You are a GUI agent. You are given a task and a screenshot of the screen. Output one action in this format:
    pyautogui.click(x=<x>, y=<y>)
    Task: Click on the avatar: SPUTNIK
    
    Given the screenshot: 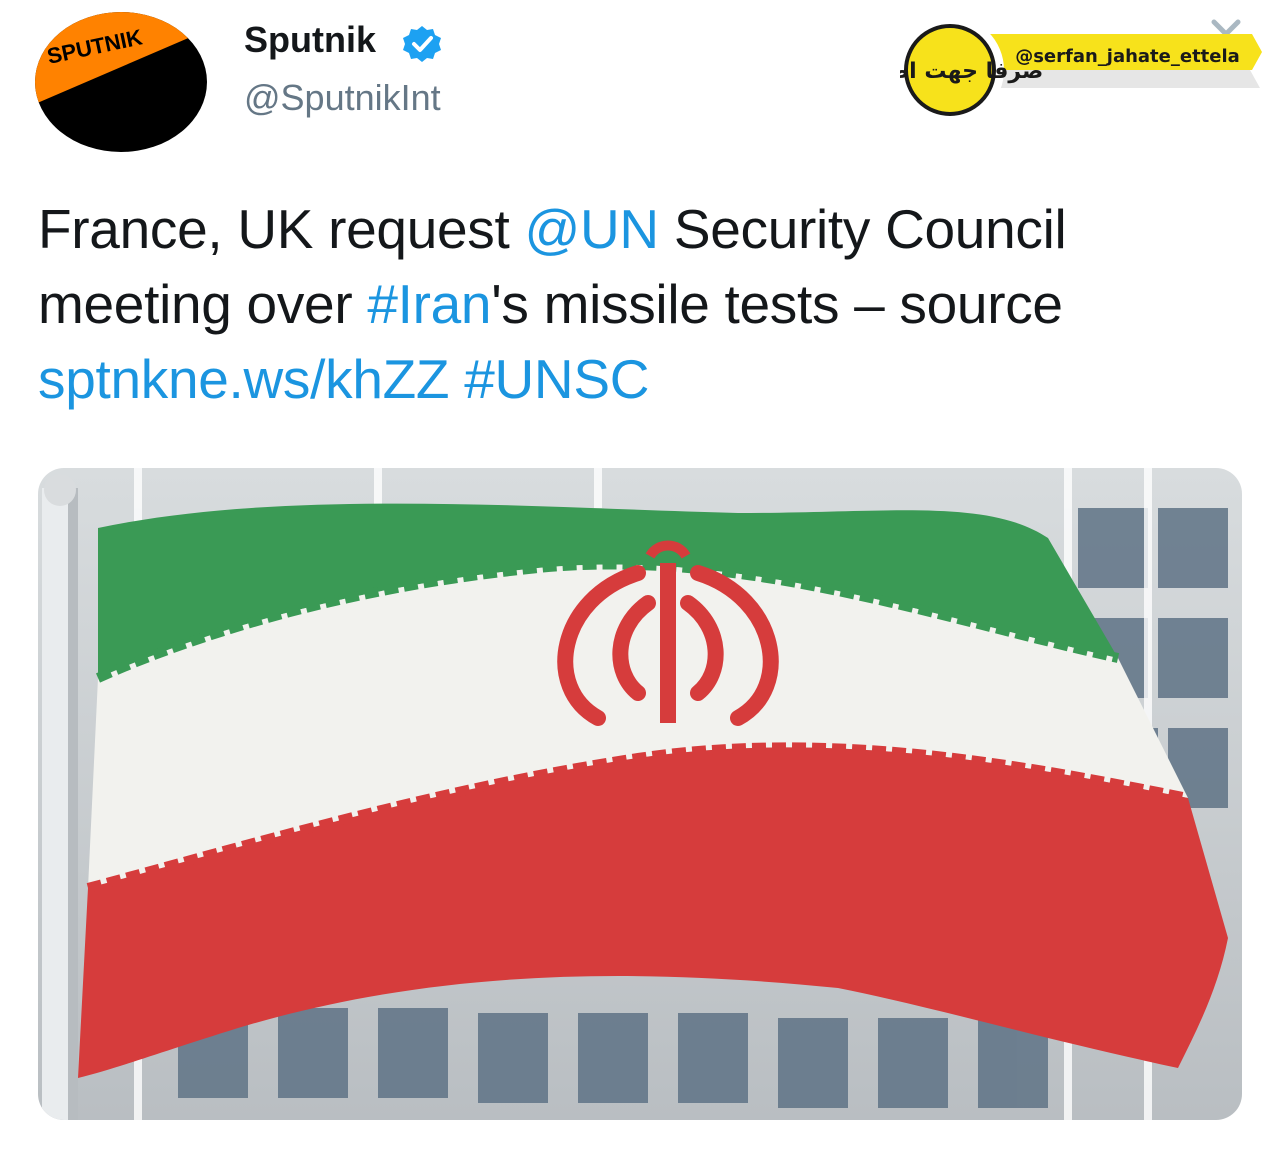 What is the action you would take?
    pyautogui.click(x=121, y=82)
    